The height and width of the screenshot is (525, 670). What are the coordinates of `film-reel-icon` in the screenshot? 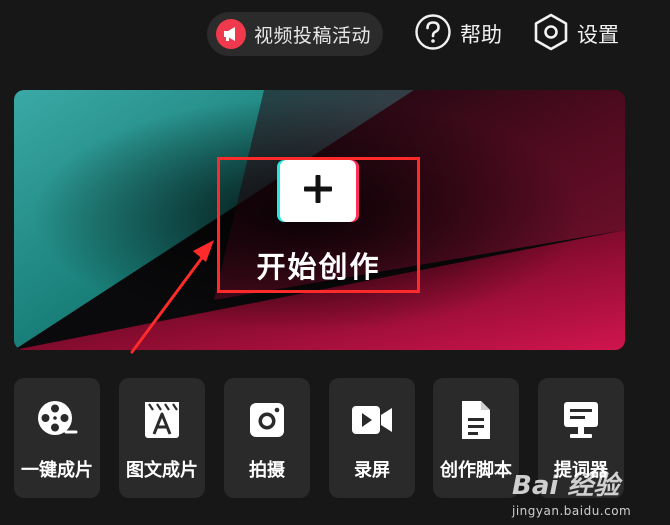 It's located at (57, 420).